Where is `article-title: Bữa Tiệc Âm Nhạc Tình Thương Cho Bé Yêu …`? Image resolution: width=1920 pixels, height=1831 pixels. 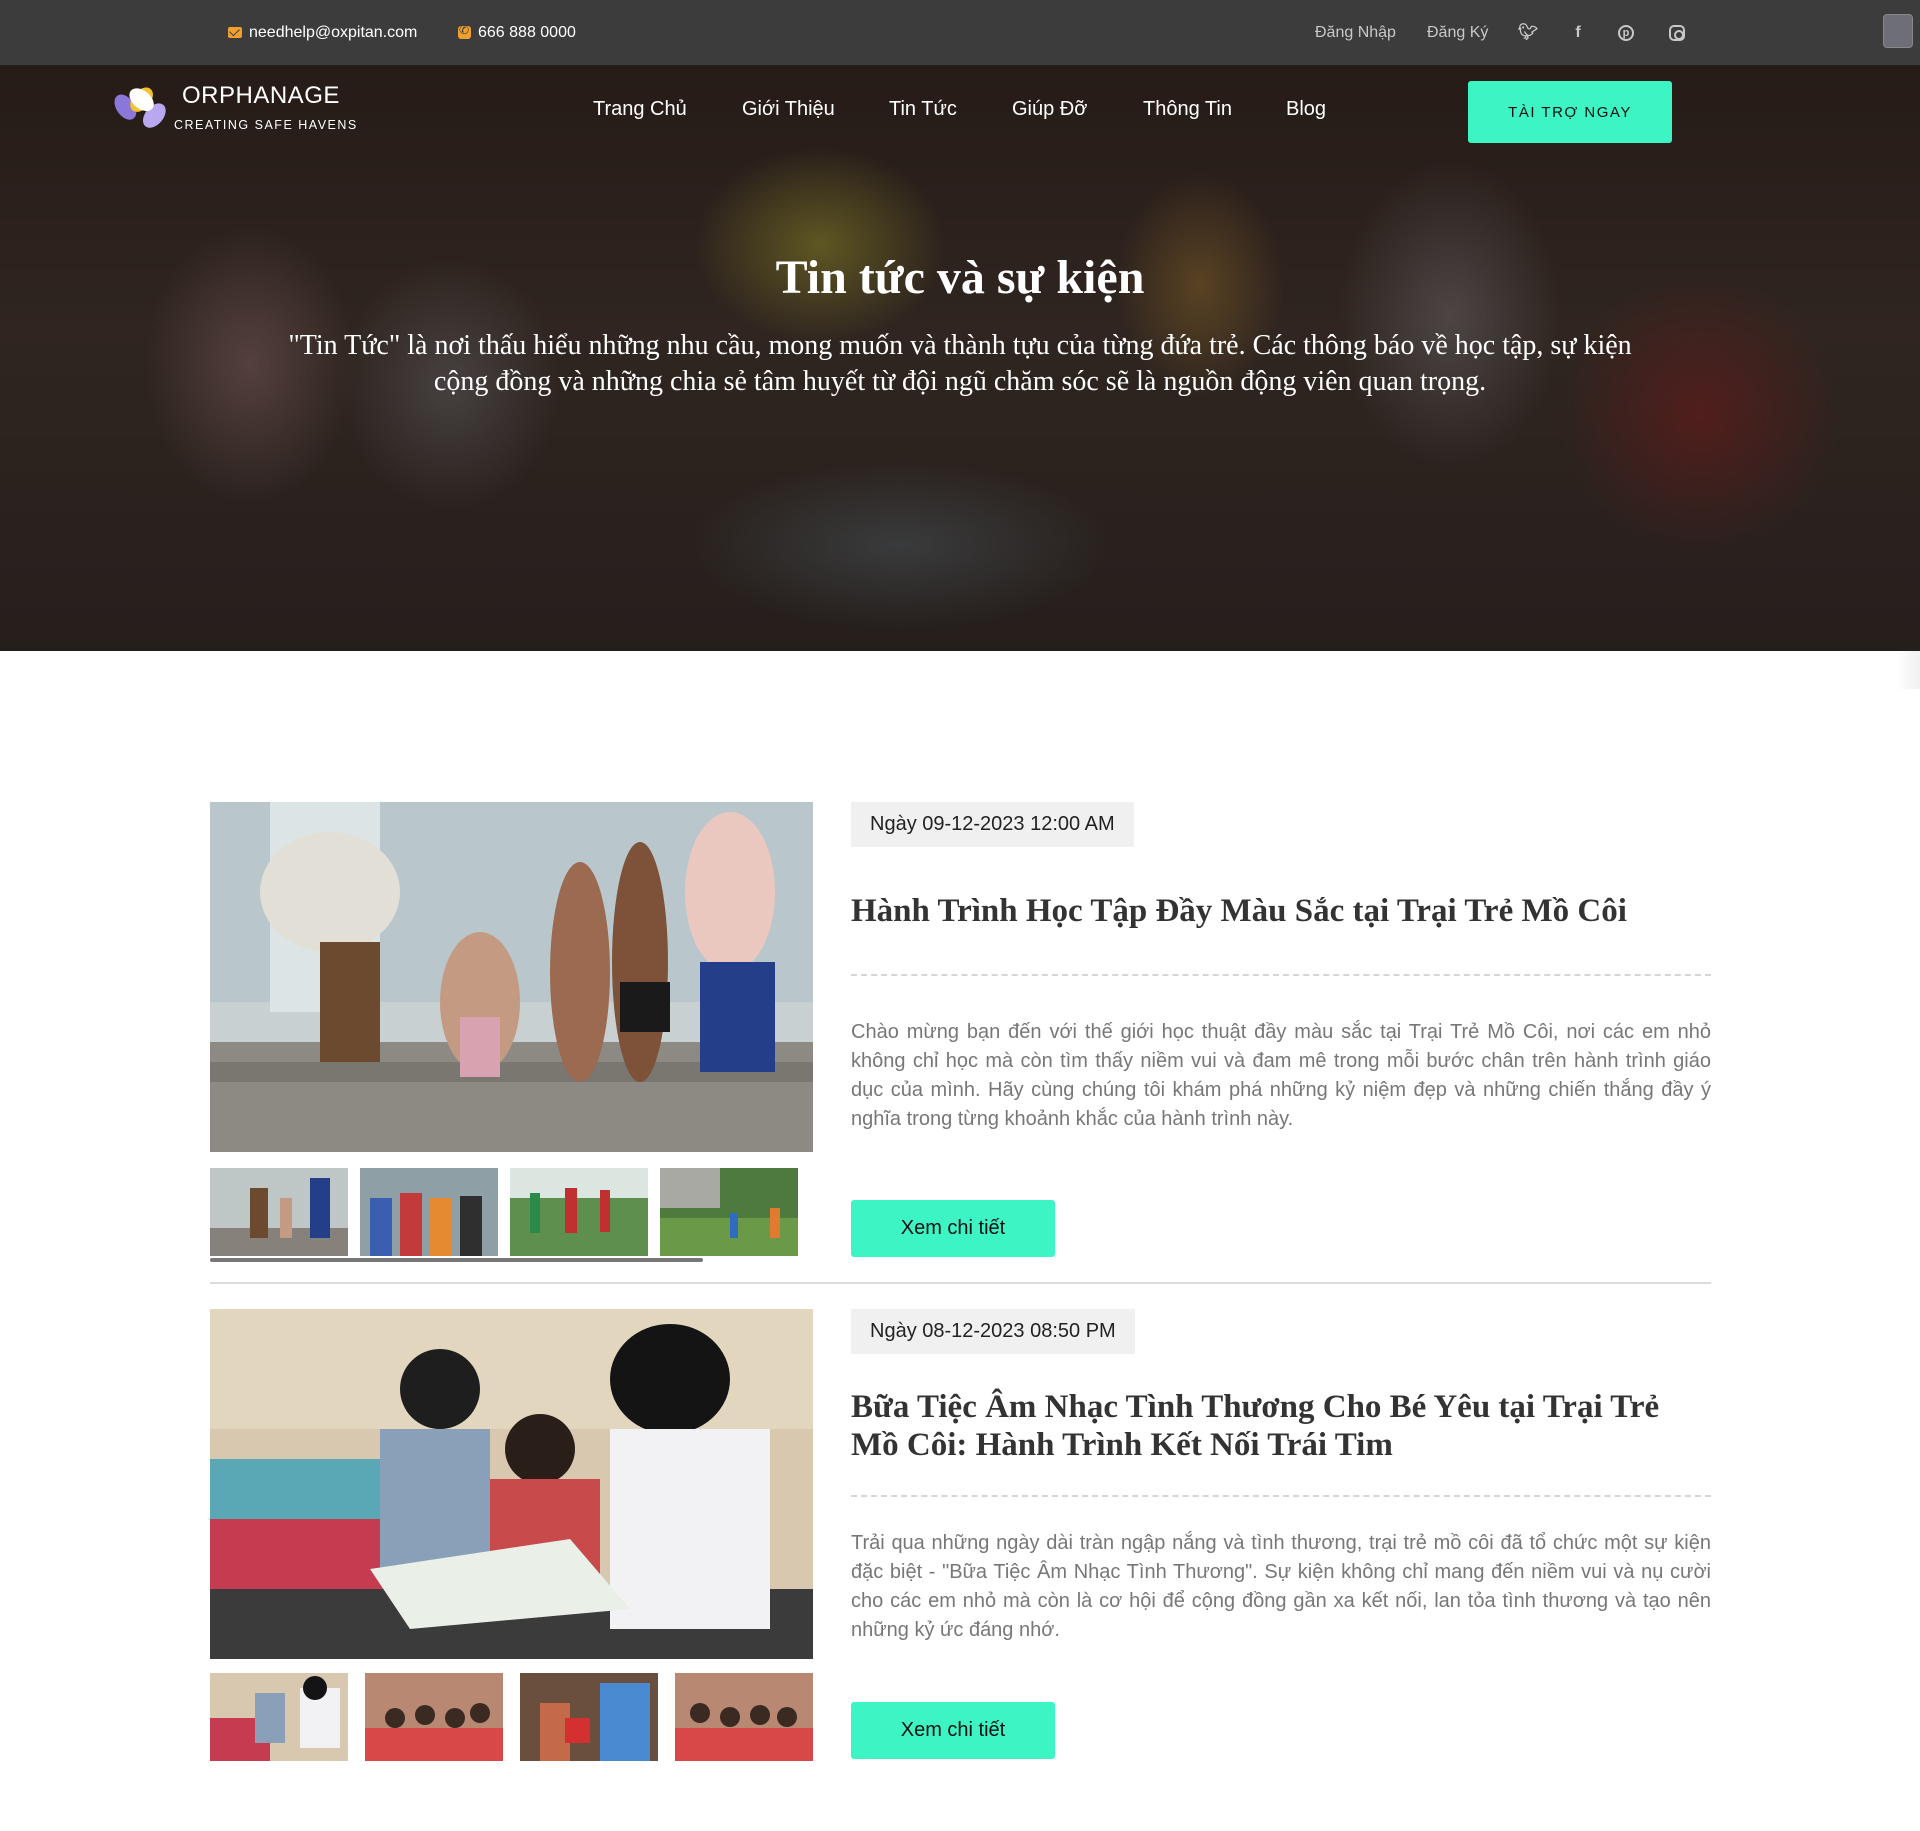 article-title: Bữa Tiệc Âm Nhạc Tình Thương Cho Bé Yêu … is located at coordinates (1281, 1426).